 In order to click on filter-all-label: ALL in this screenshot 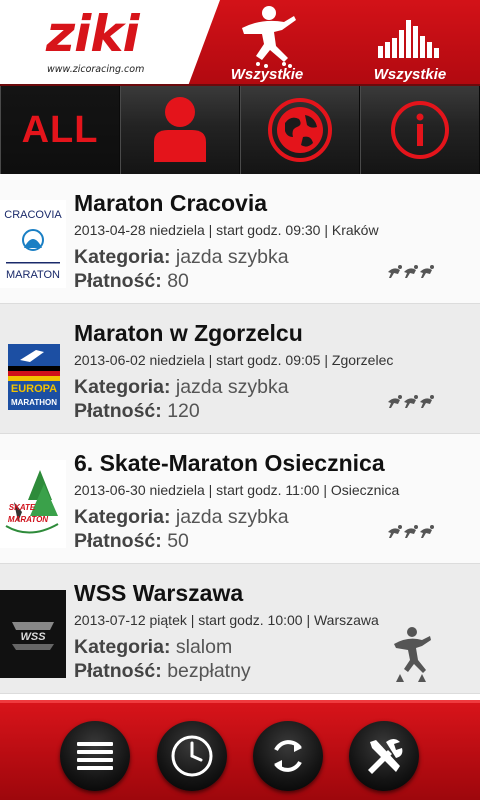, I will do `click(60, 129)`.